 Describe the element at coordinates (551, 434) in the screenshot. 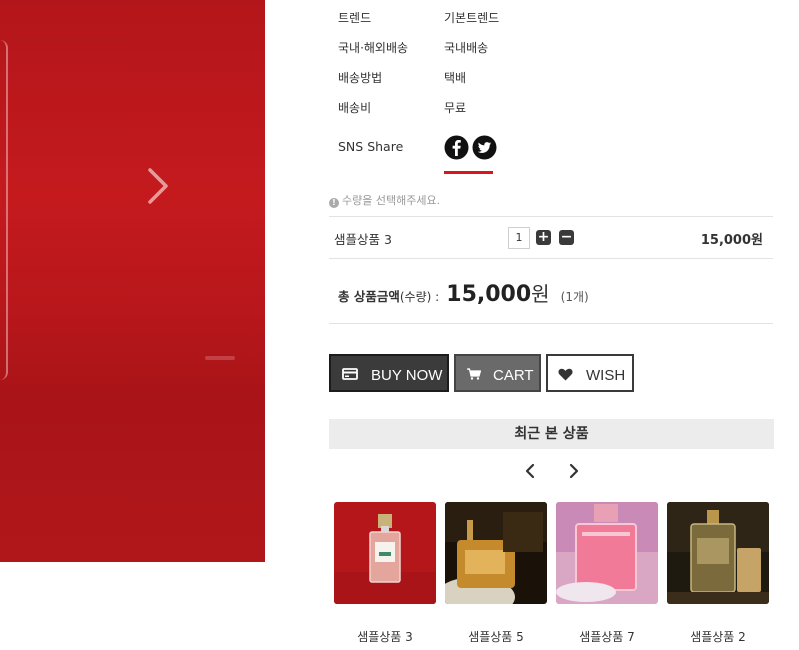

I see `recent-products-title: 최근 본 상품` at that location.